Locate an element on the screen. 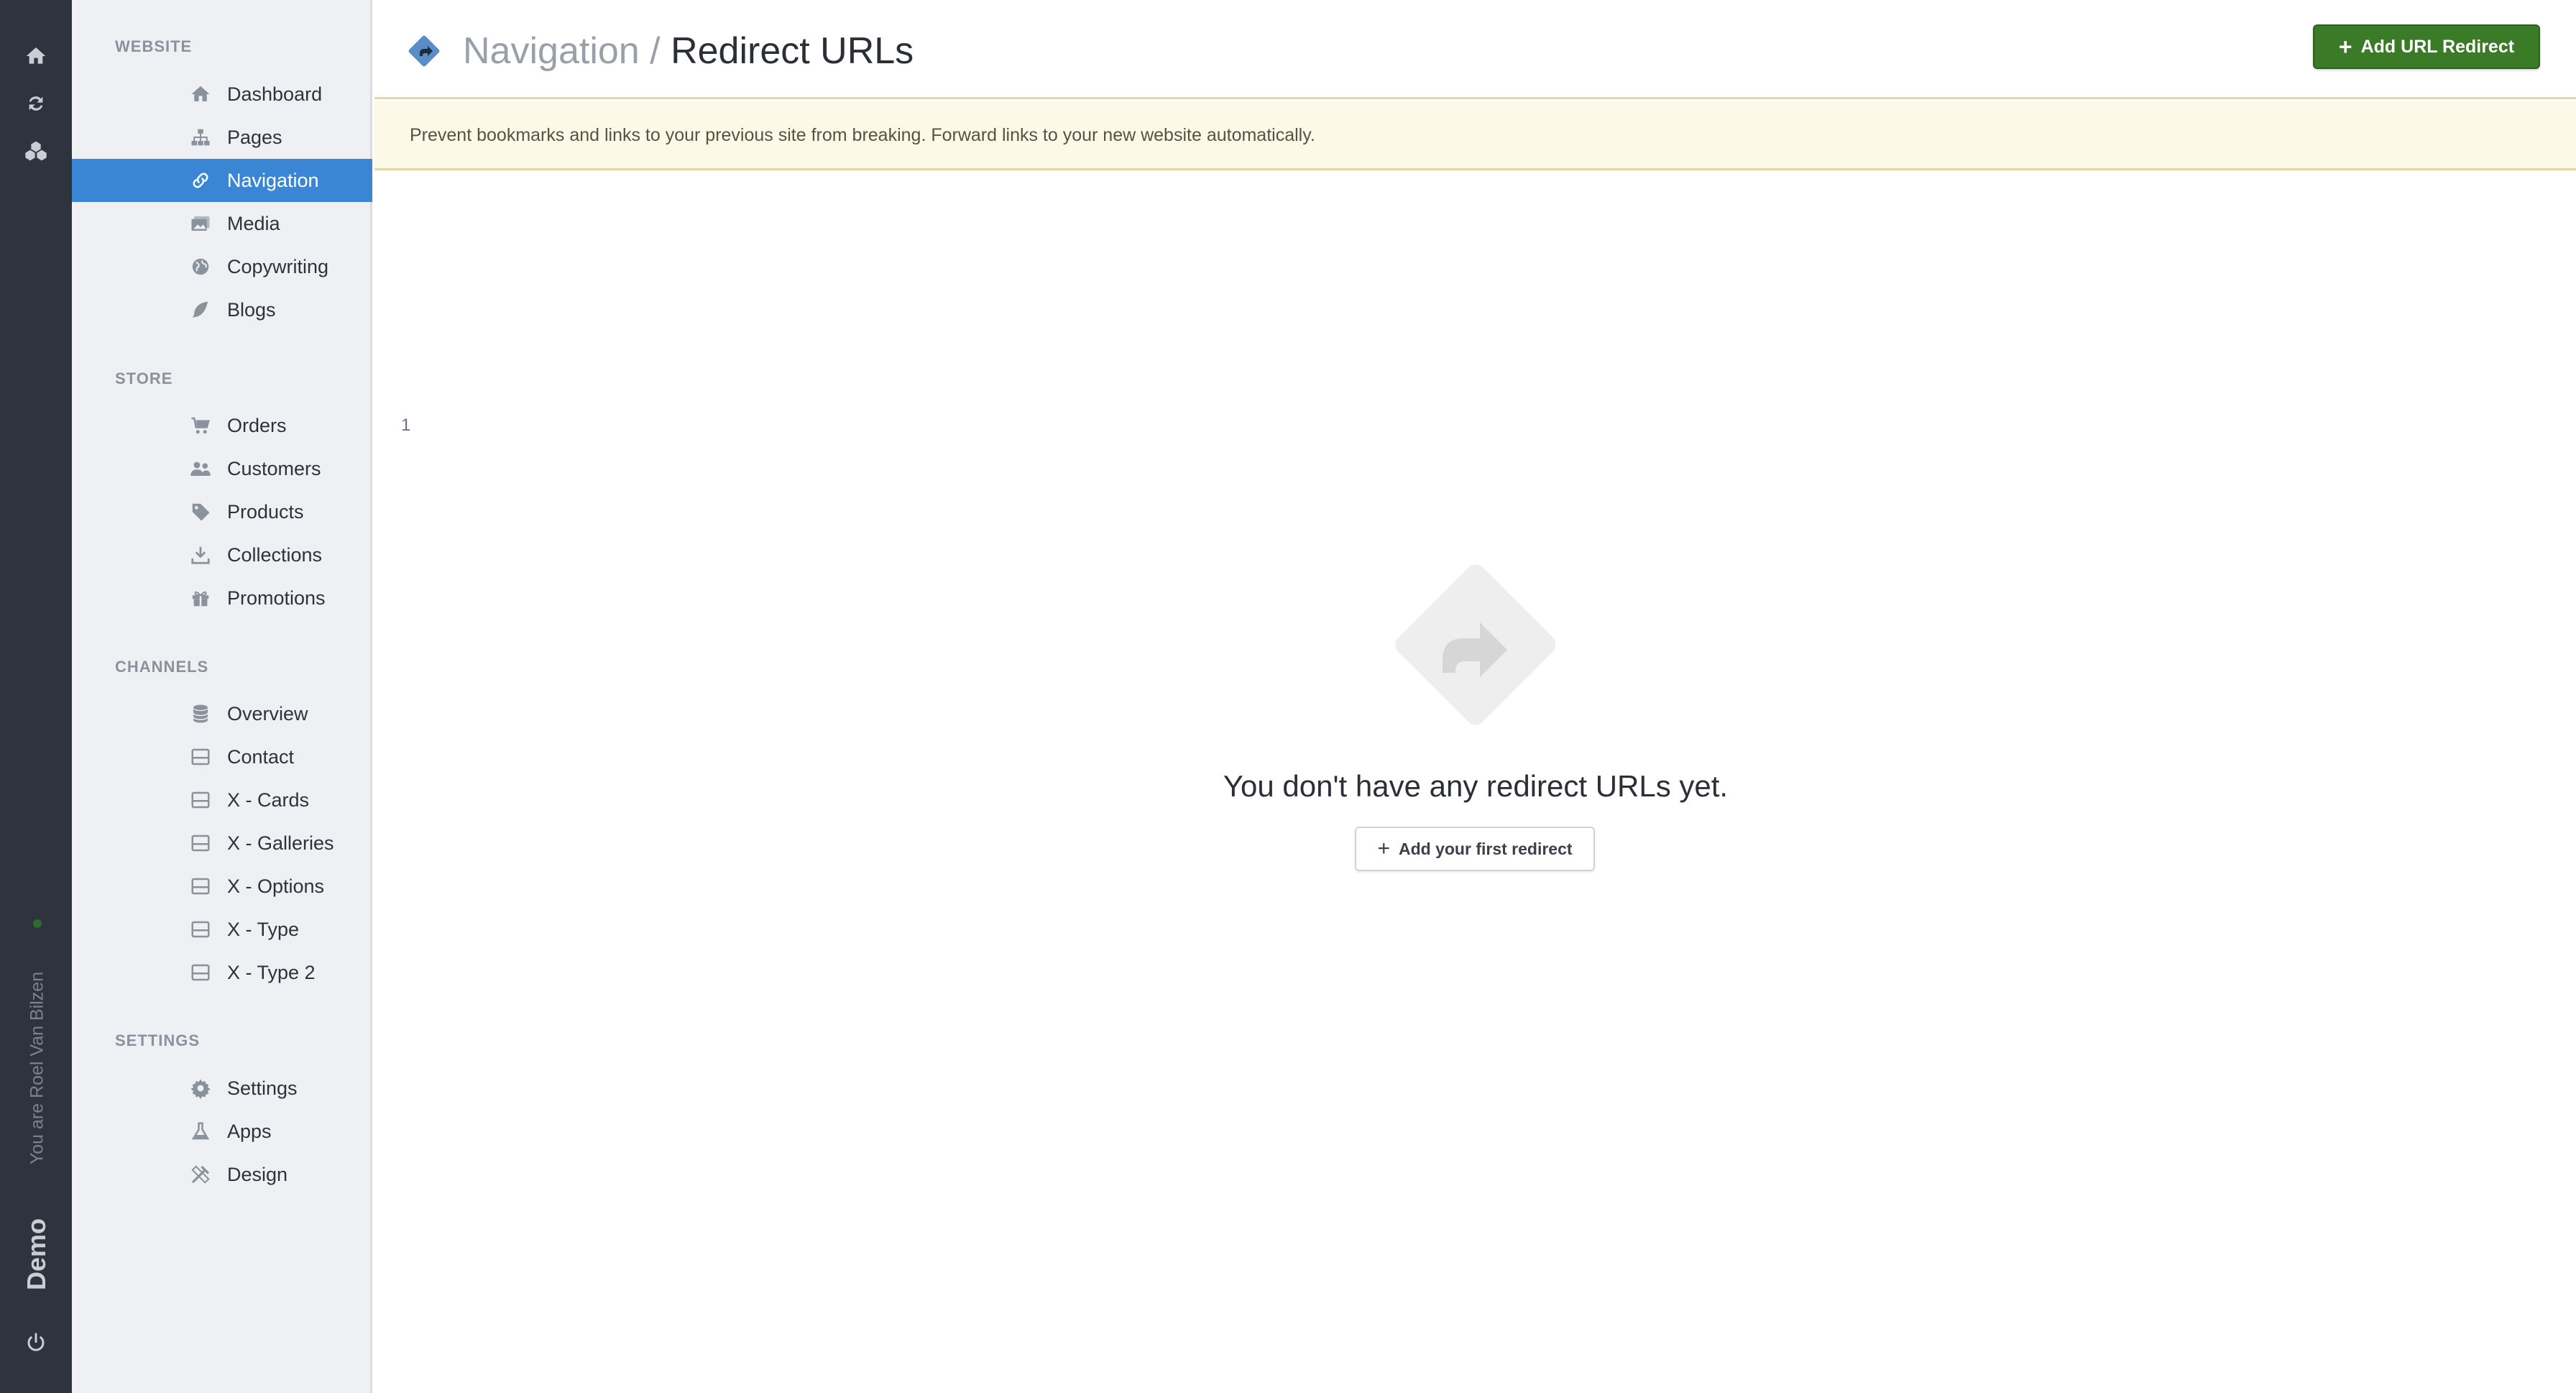  sitemap-icon is located at coordinates (200, 138).